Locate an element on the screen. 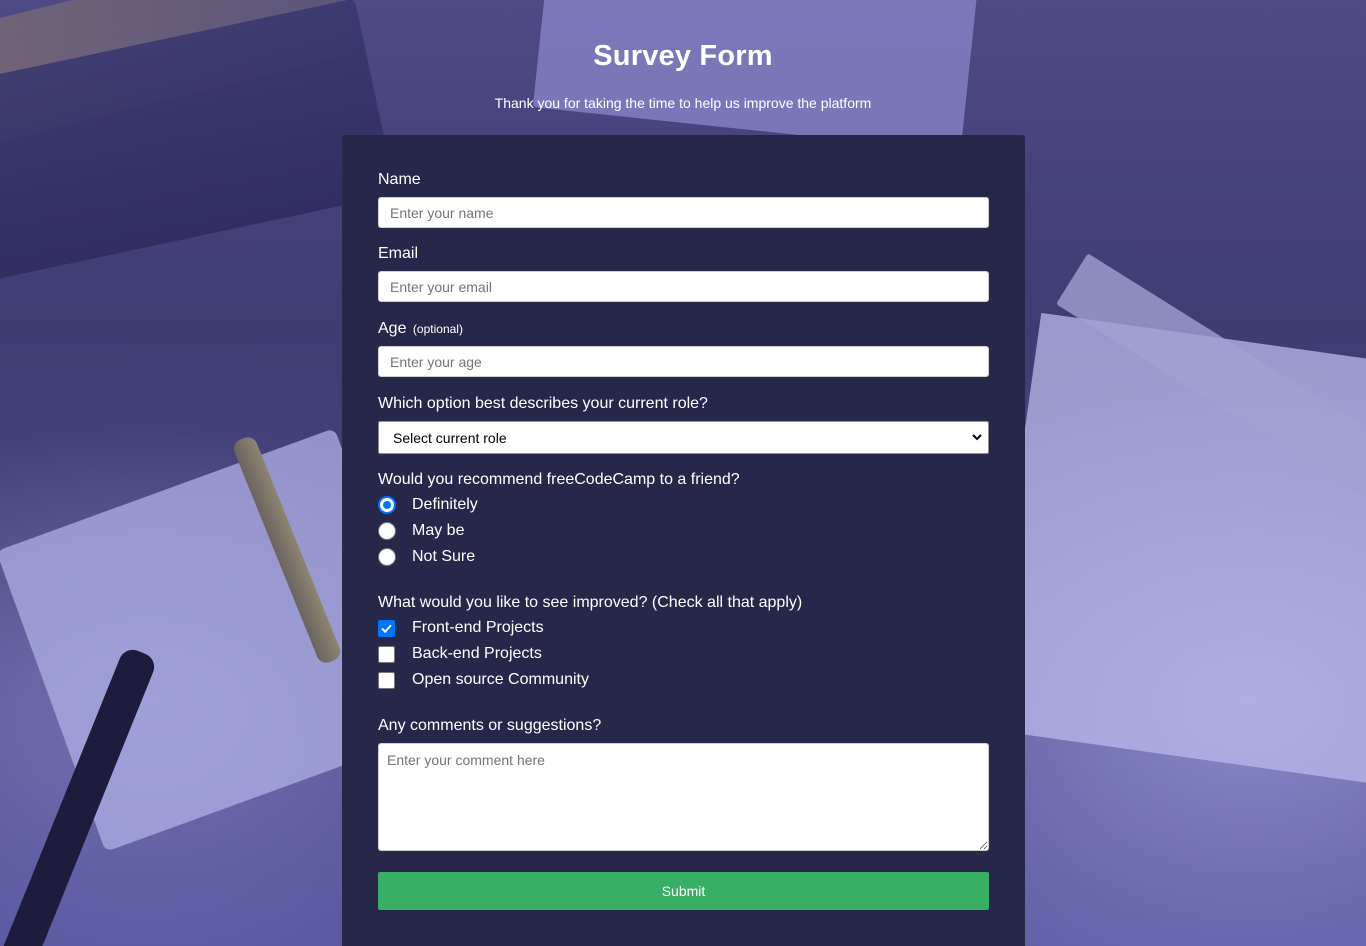  radio-maybe is located at coordinates (387, 531).